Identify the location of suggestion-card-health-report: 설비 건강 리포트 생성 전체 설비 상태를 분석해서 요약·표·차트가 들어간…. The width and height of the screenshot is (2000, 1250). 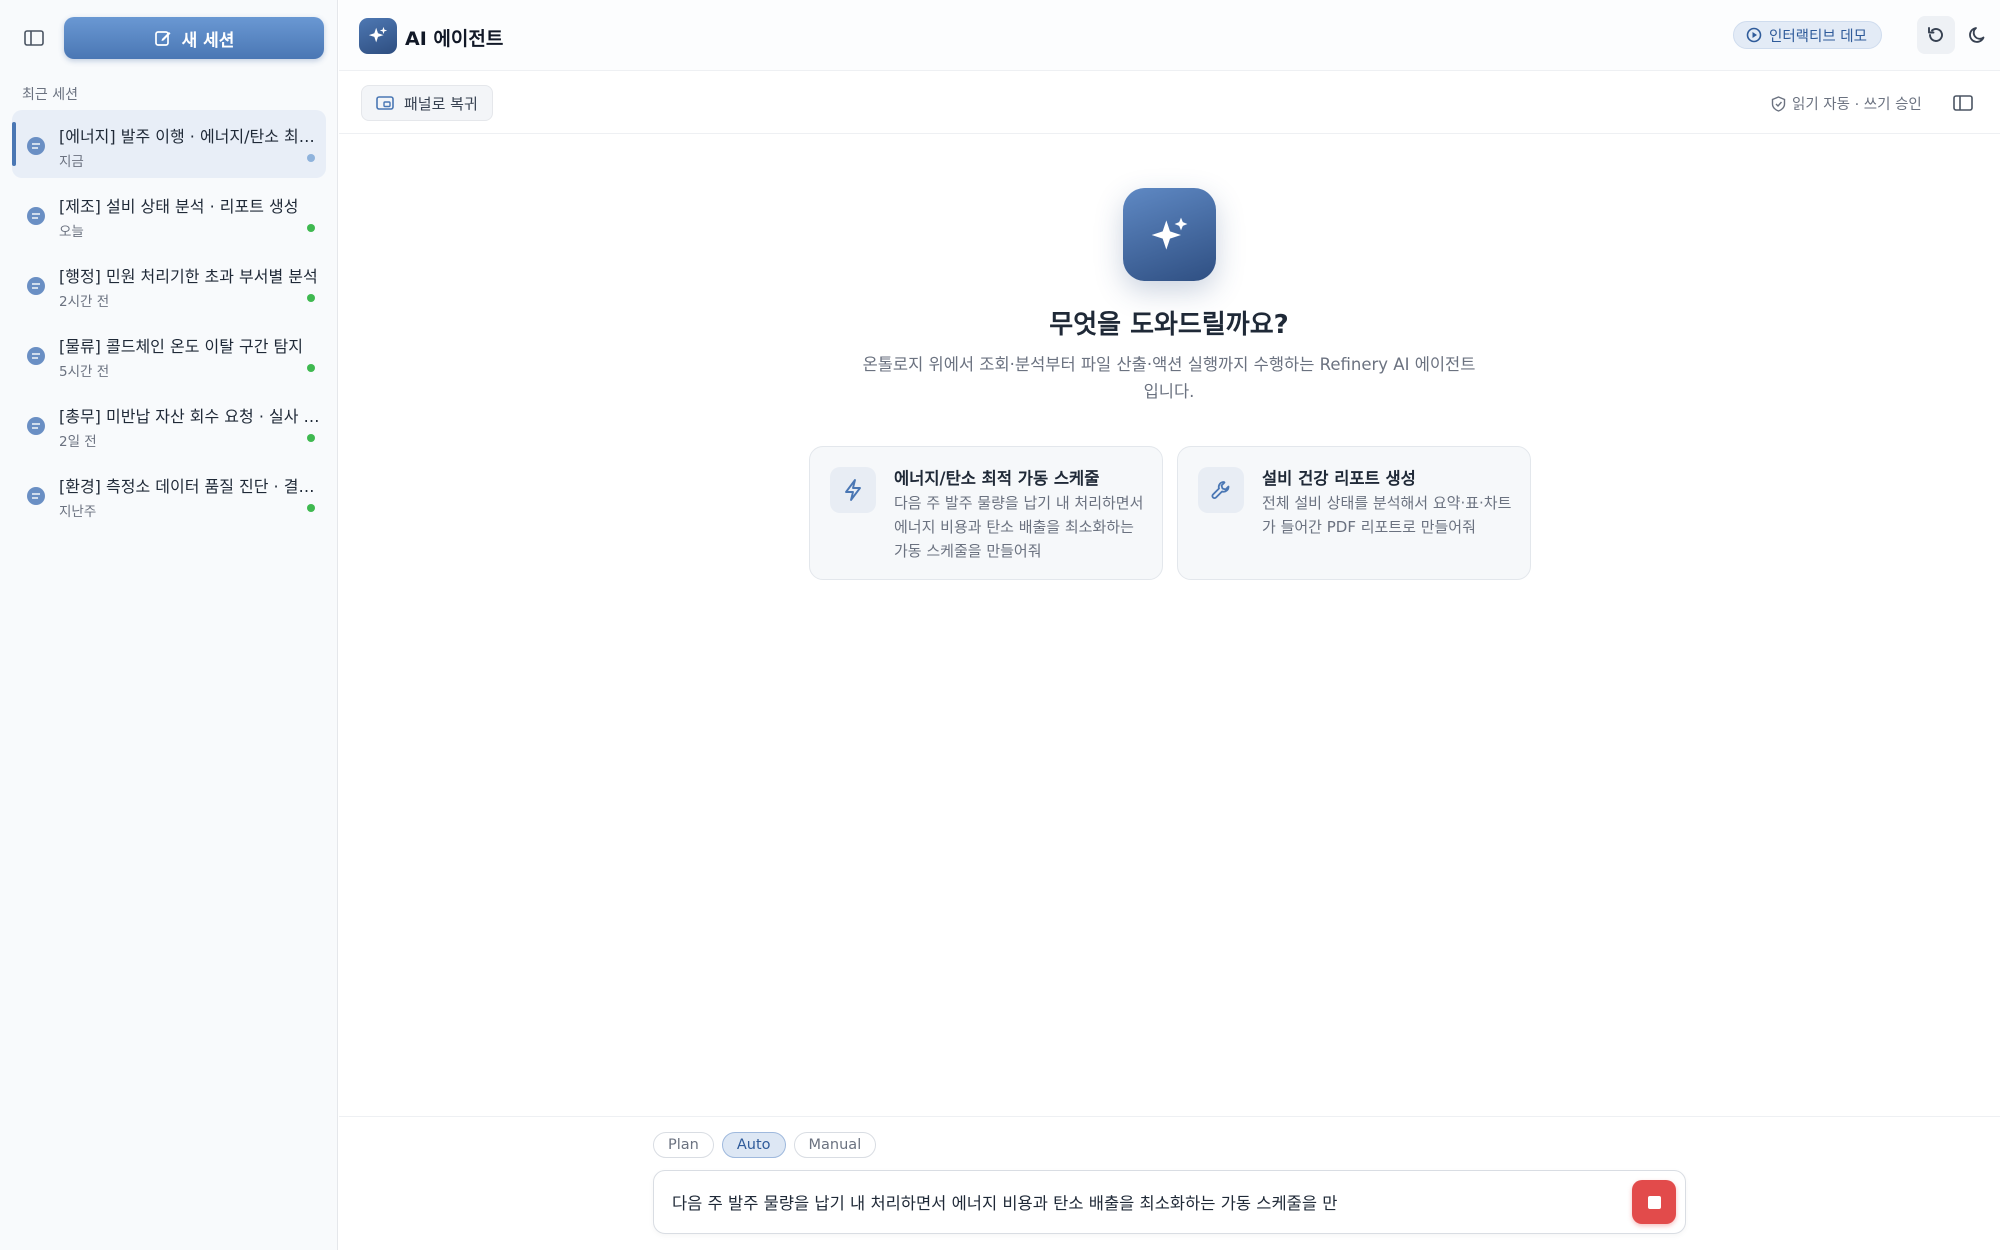
(1354, 513).